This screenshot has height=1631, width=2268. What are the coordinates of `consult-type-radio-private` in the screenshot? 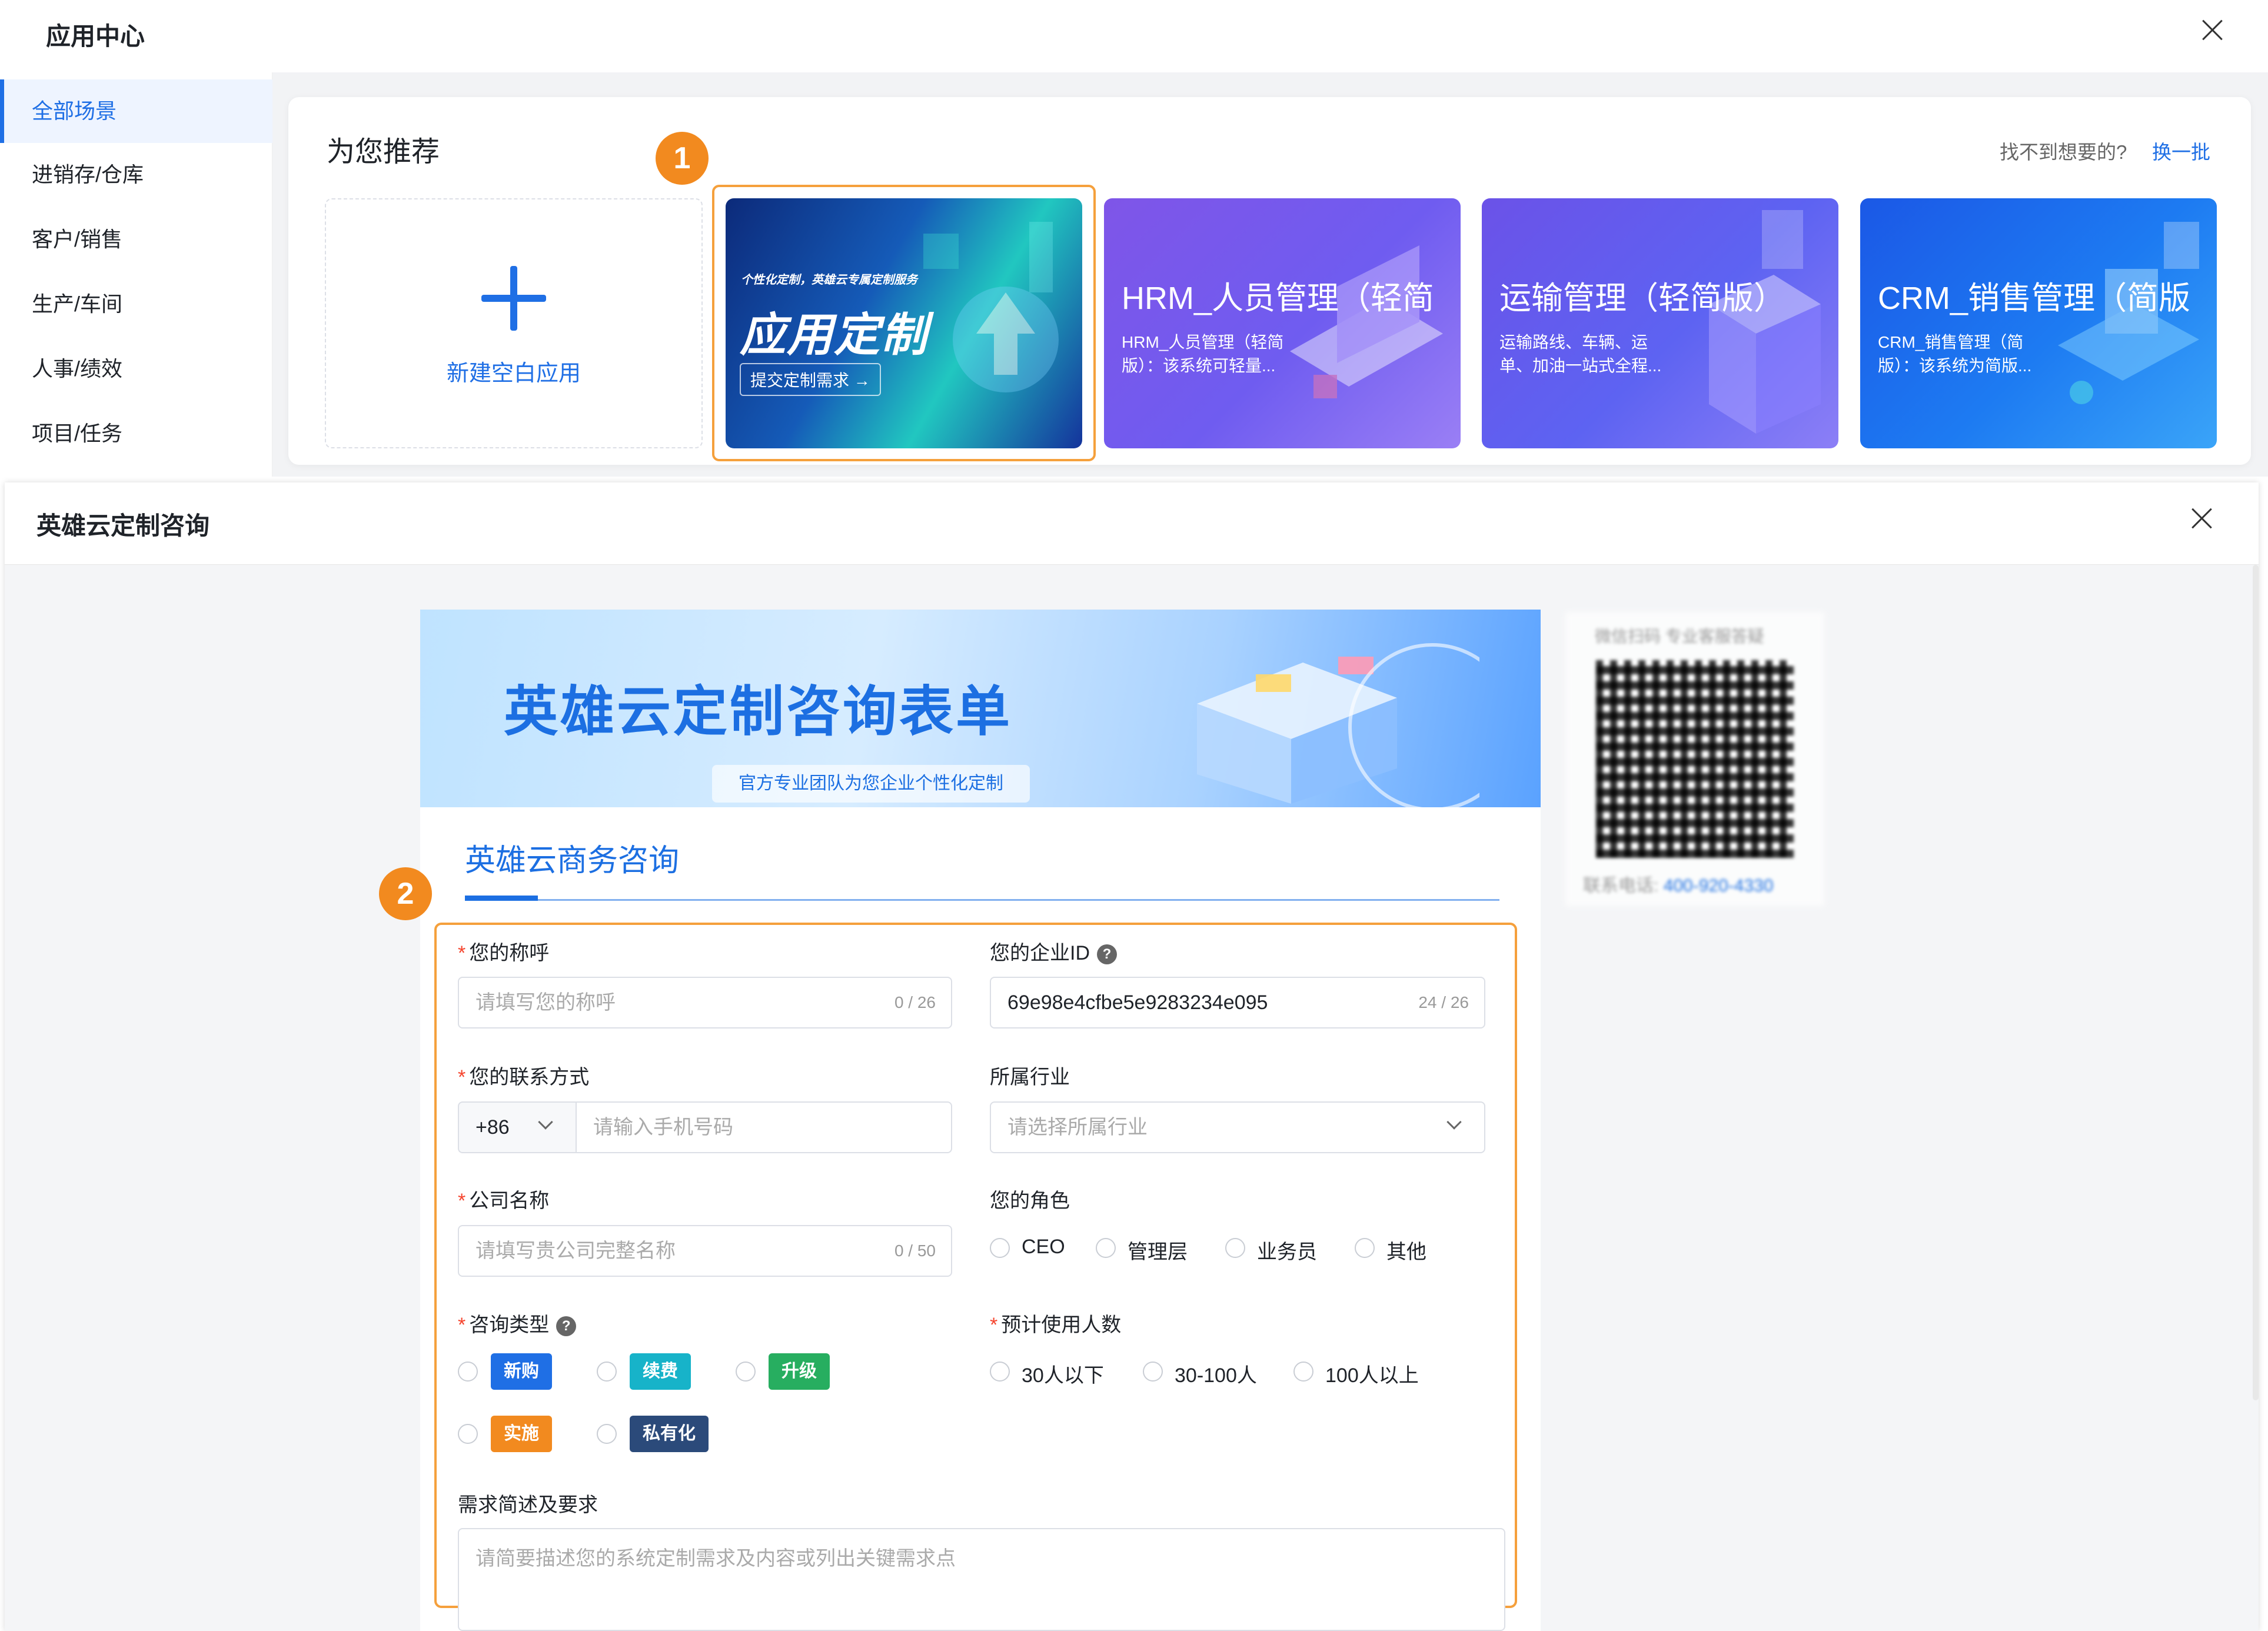 It's located at (607, 1434).